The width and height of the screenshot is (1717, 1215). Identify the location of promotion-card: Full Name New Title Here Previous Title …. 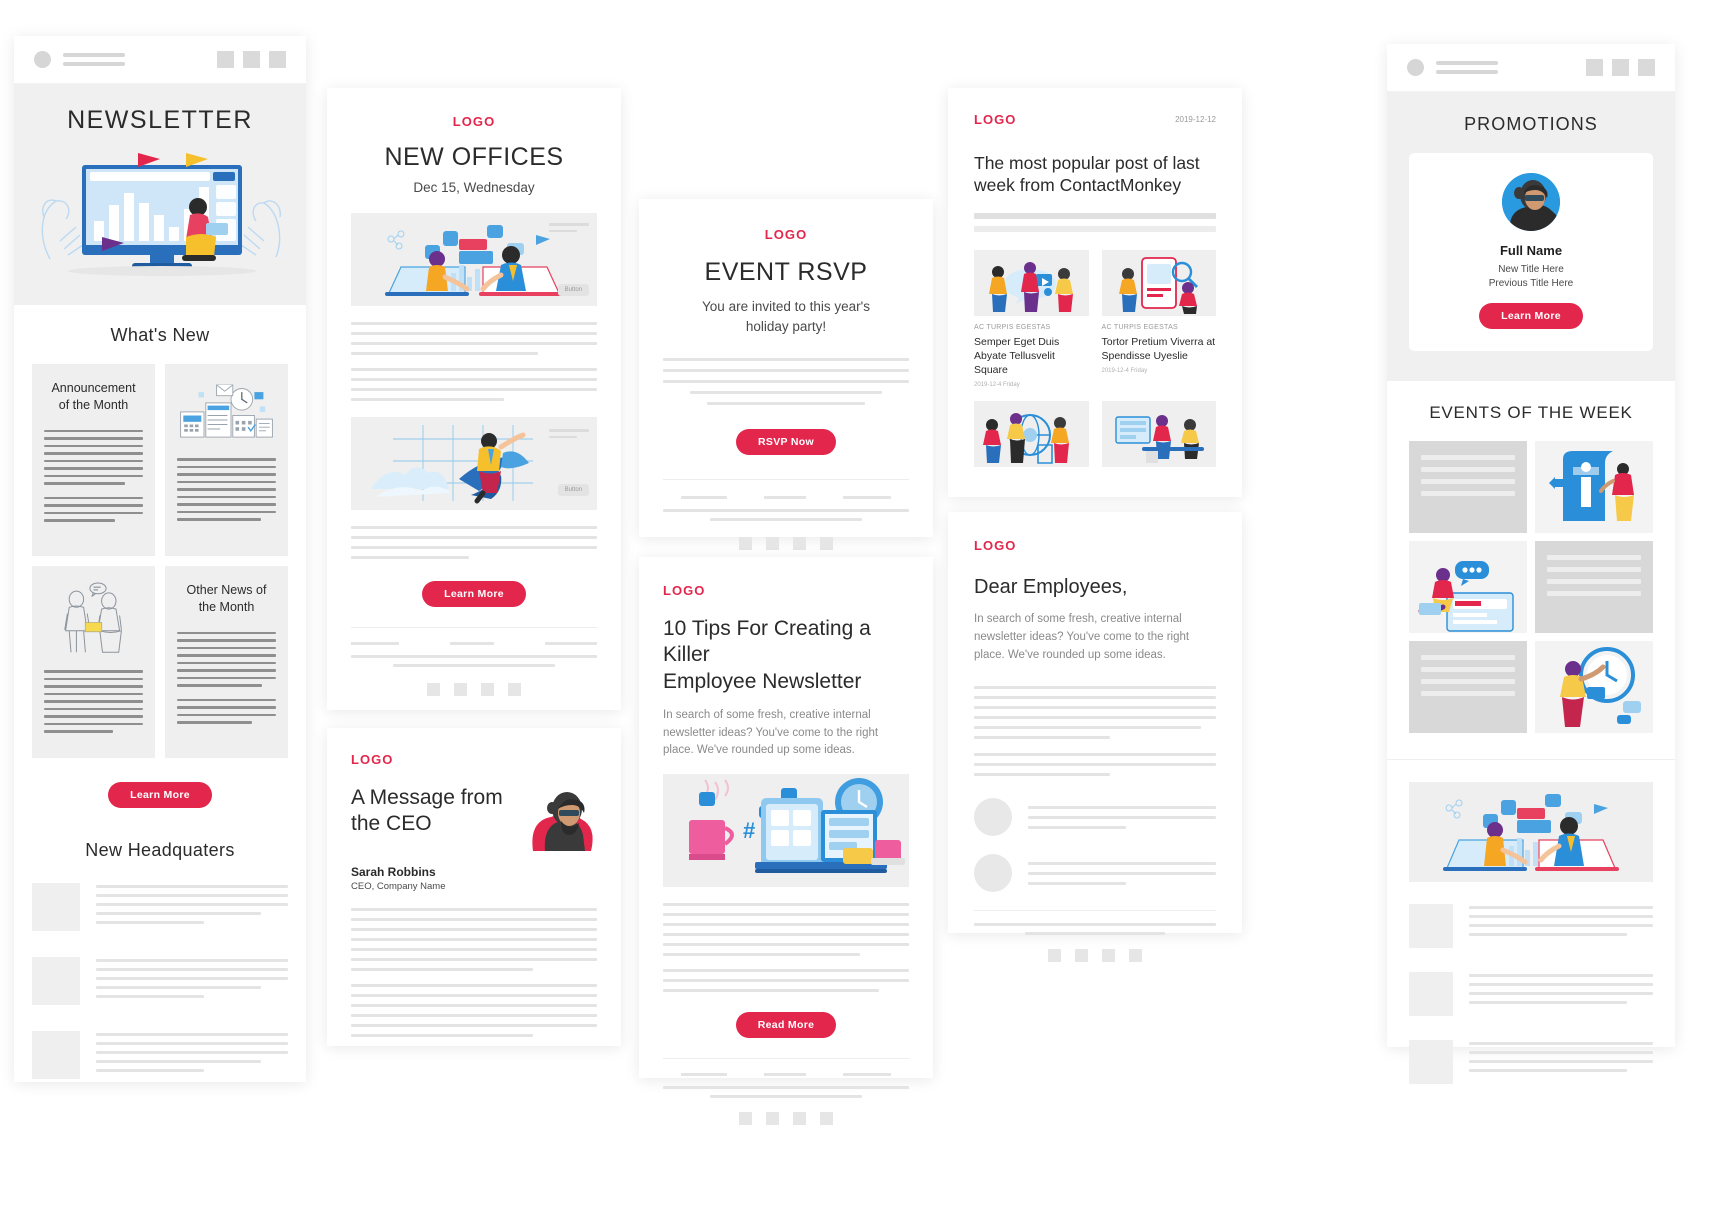
(1531, 252).